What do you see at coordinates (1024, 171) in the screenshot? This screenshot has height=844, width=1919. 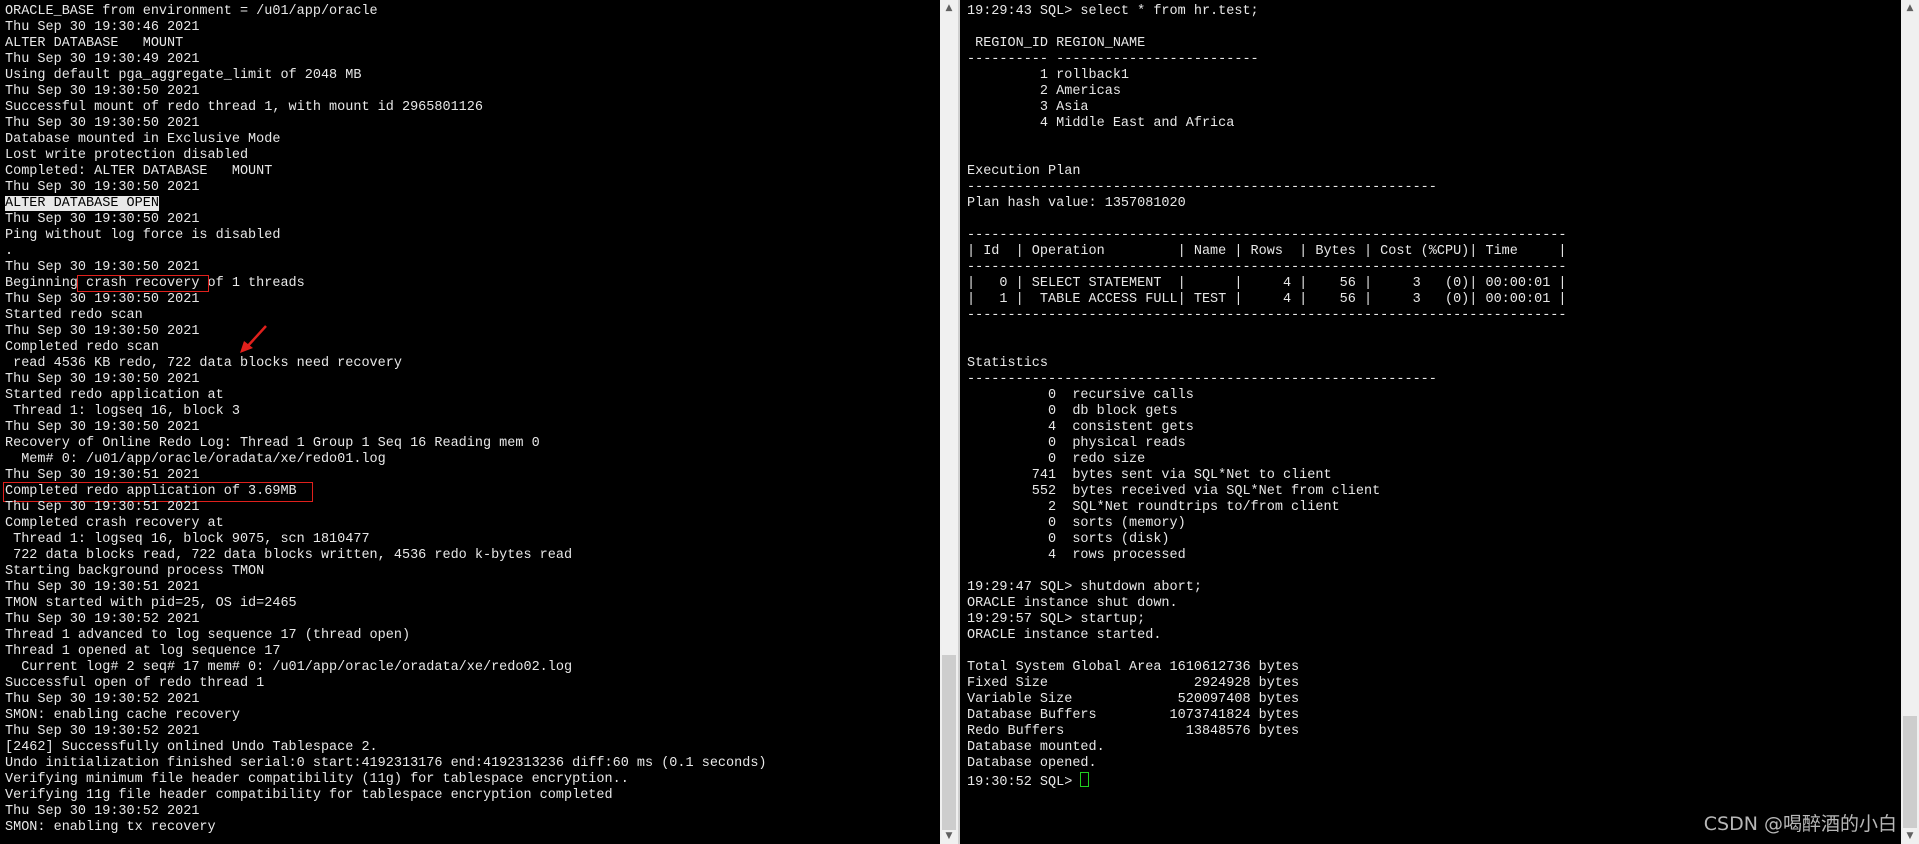 I see `terminal-line: Execution Plan` at bounding box center [1024, 171].